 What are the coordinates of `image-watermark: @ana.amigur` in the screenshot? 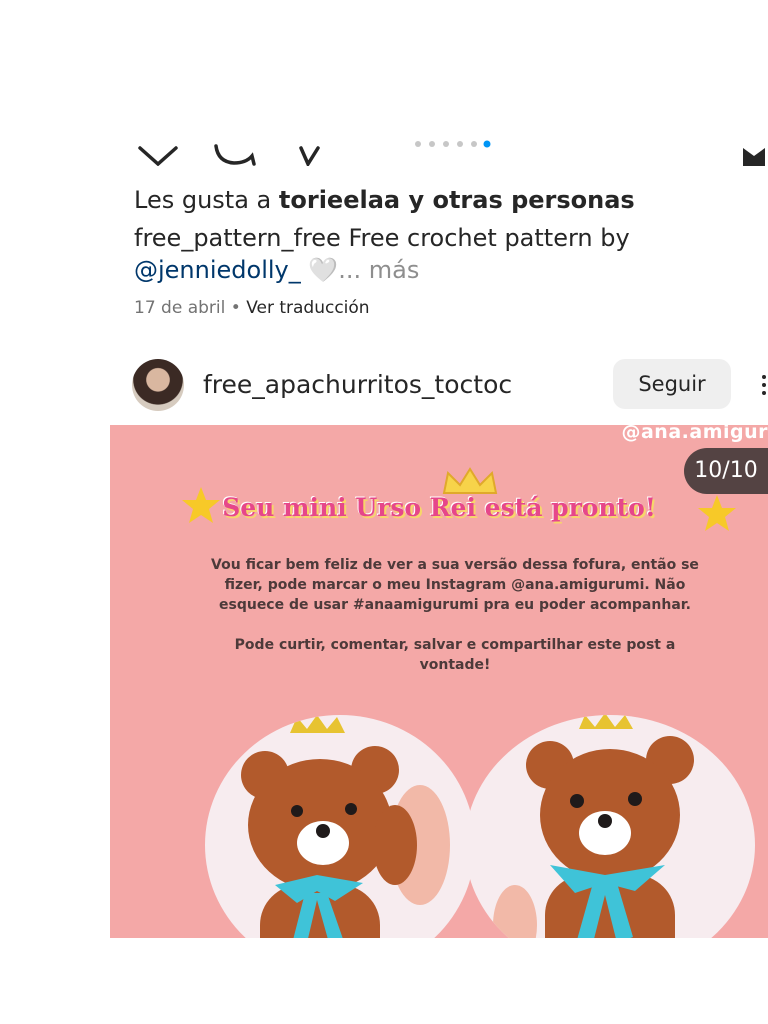 It's located at (694, 434).